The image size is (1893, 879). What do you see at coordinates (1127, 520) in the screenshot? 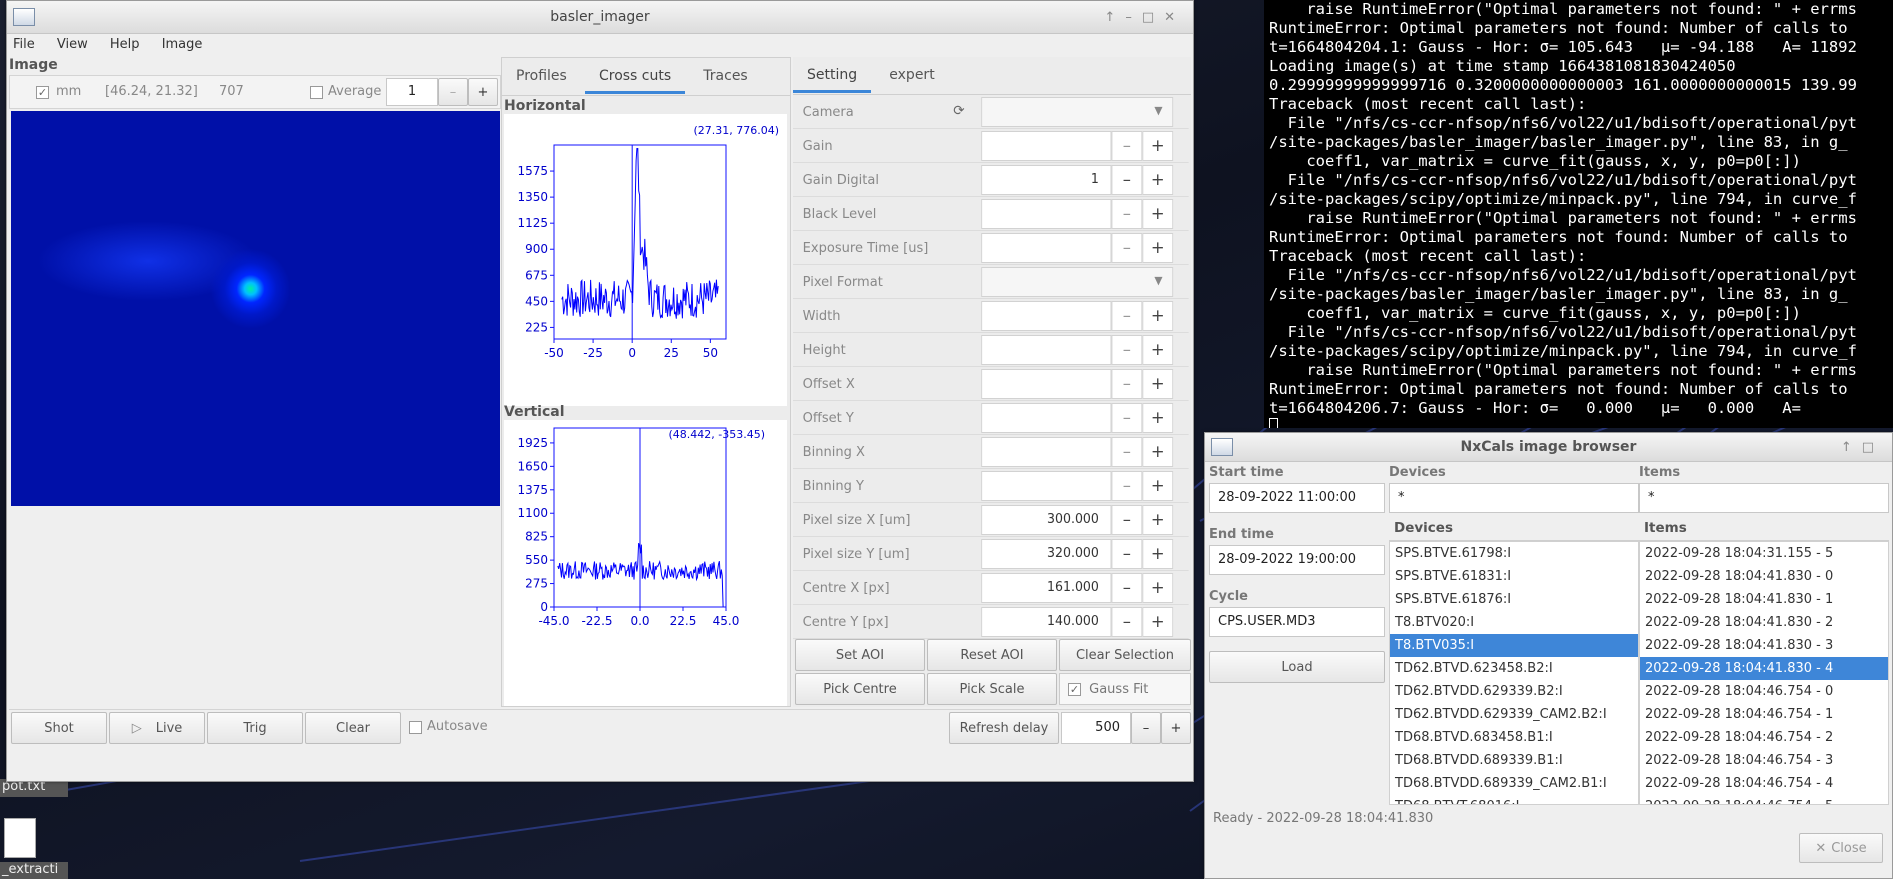
I see `pixel-size-x-um-decrement: –` at bounding box center [1127, 520].